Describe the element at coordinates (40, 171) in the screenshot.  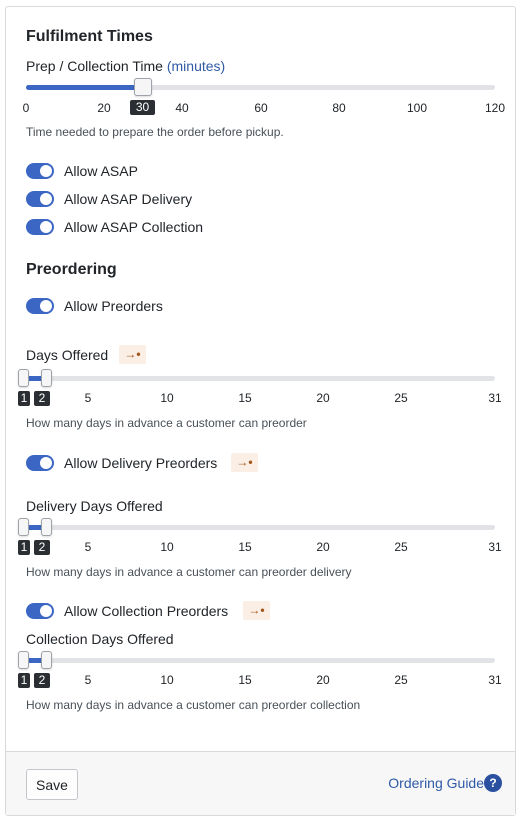
I see `allow-asap-toggle` at that location.